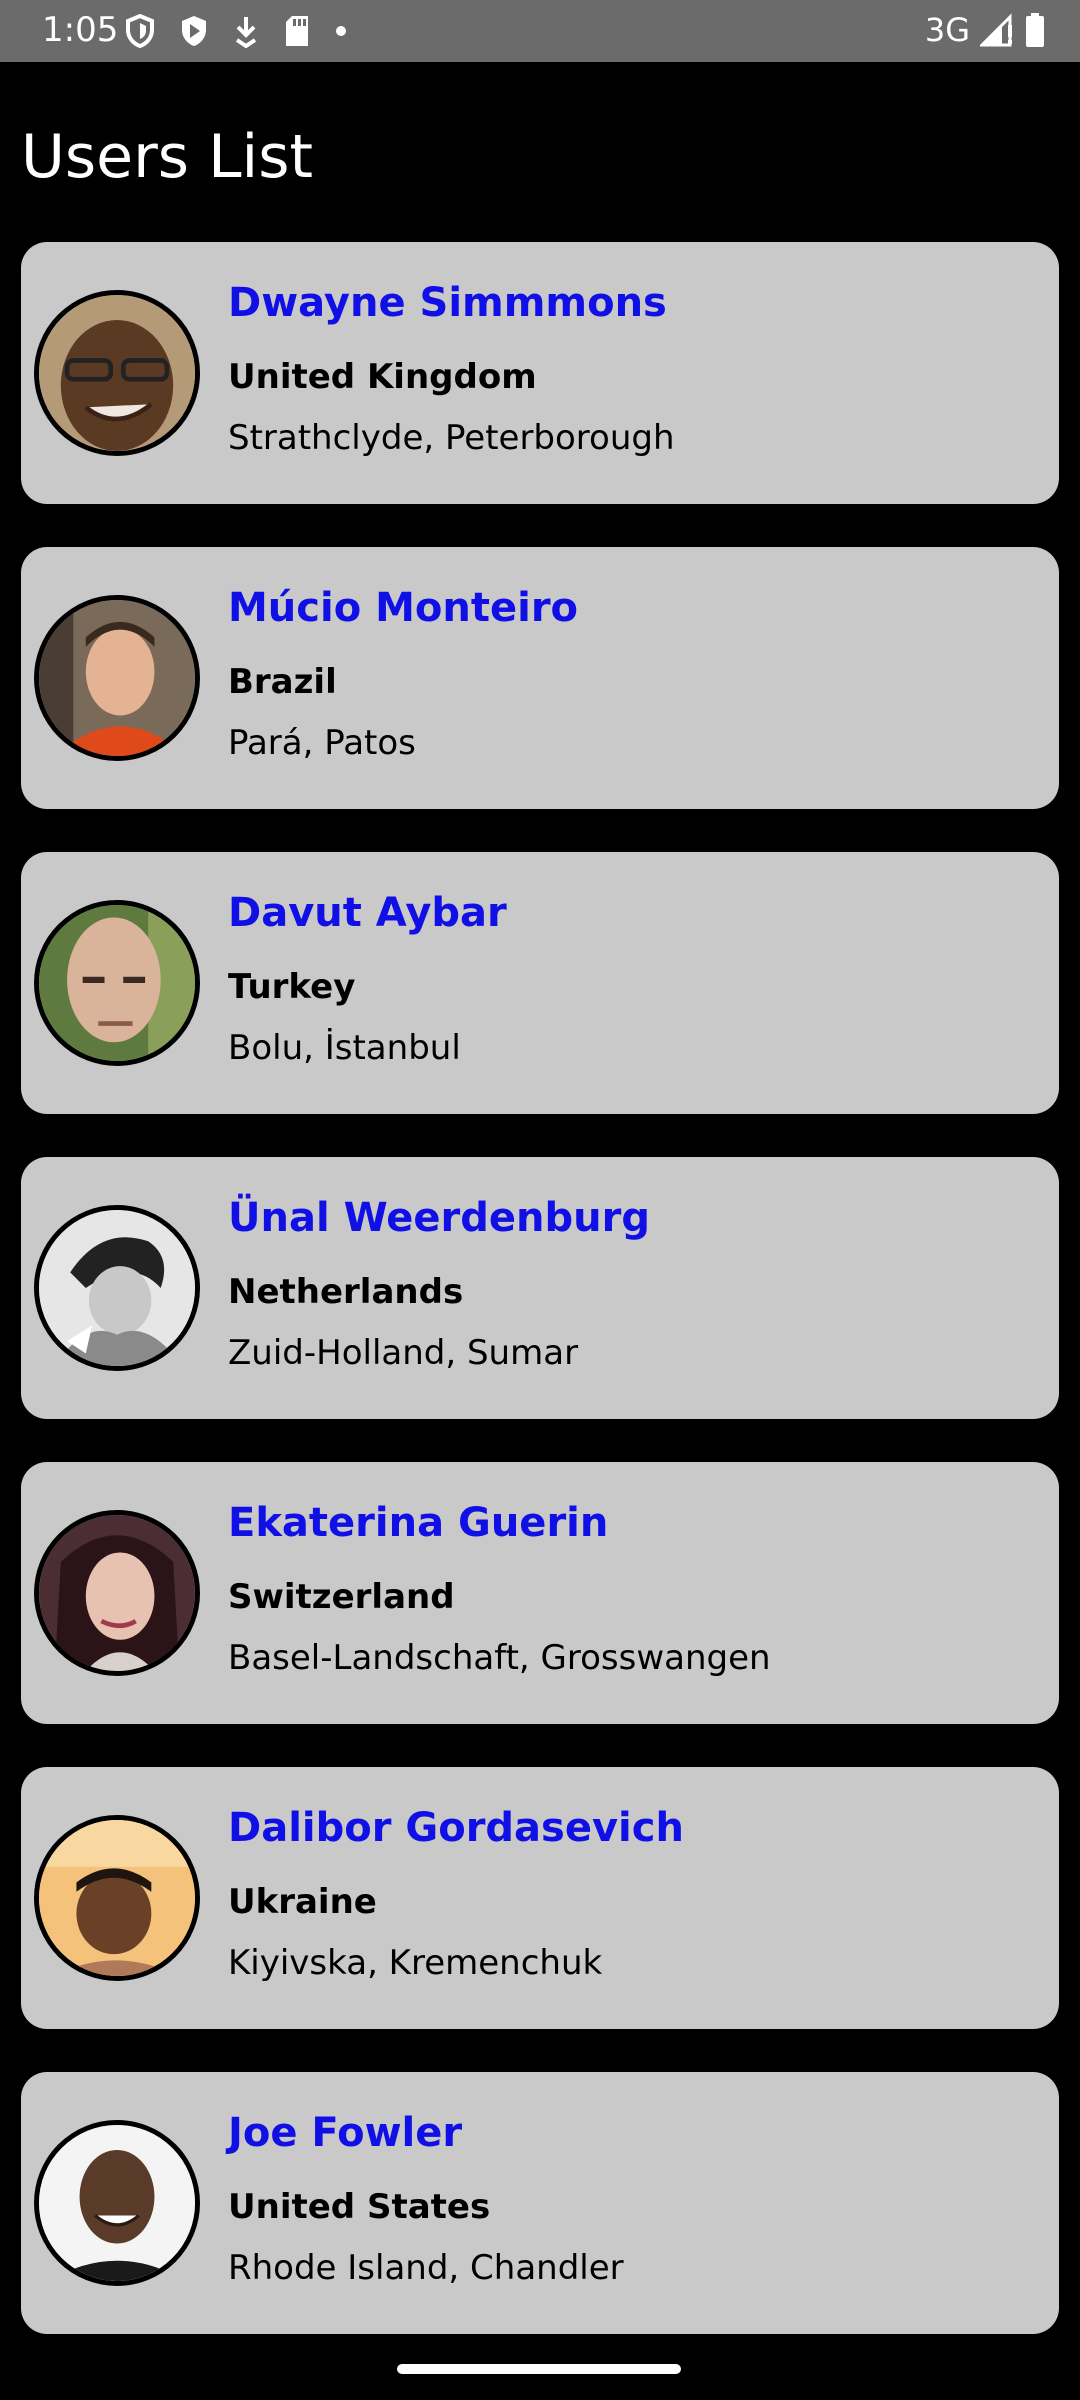  I want to click on user-country: Netherlands, so click(346, 1292).